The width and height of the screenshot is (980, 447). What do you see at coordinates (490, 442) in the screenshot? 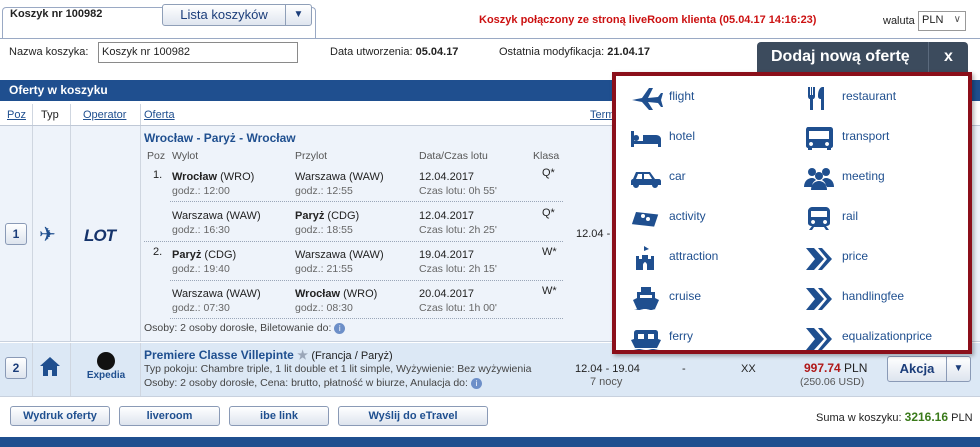
I see `footer-bar` at bounding box center [490, 442].